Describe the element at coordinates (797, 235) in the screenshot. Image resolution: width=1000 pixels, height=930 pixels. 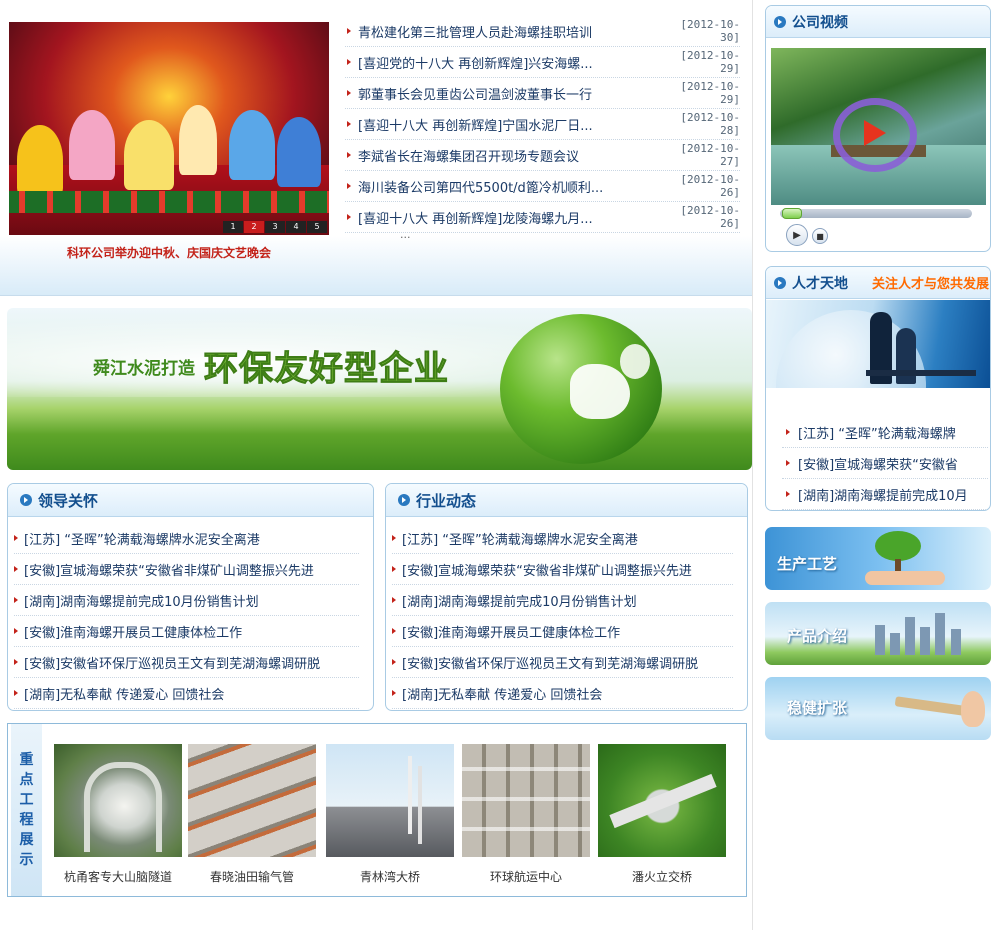
I see `play-button: ▶` at that location.